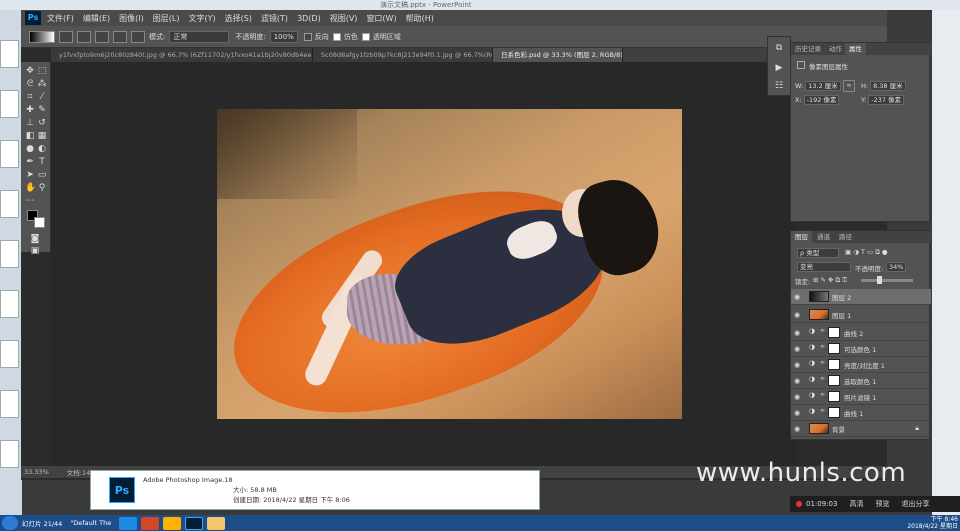 The height and width of the screenshot is (531, 960). Describe the element at coordinates (821, 100) in the screenshot. I see `x-input: -192 像素` at that location.